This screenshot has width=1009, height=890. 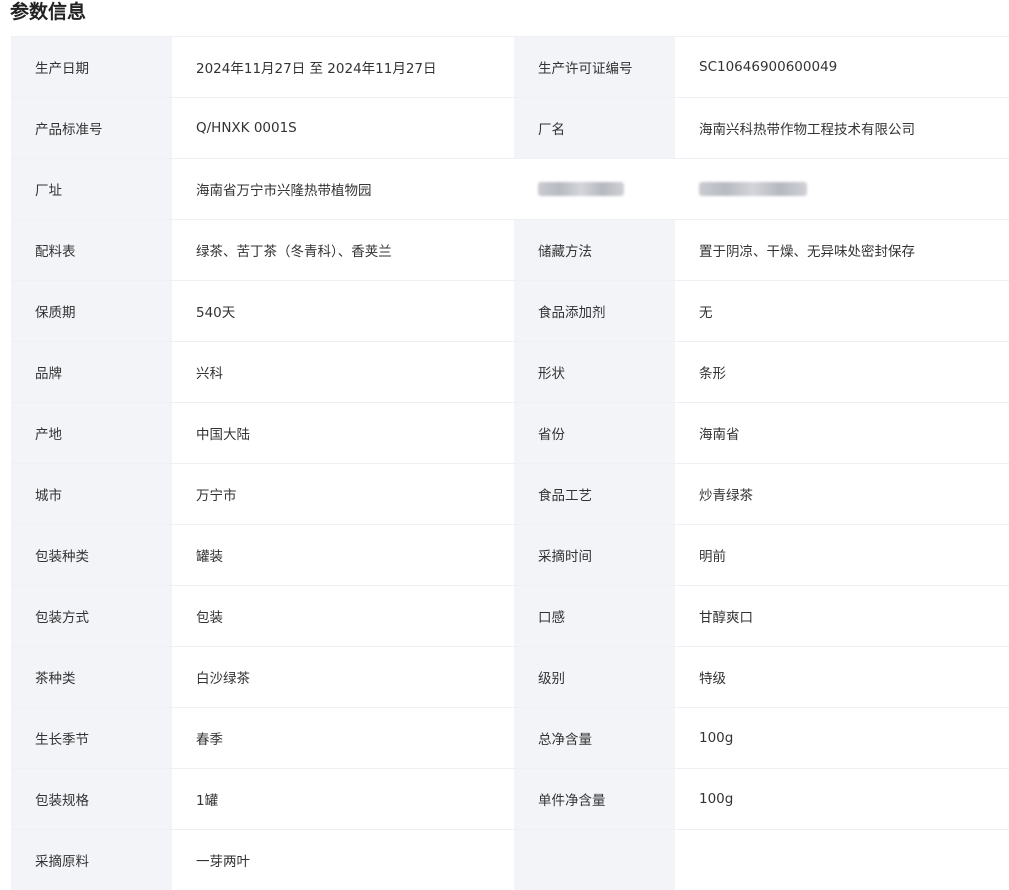 I want to click on param-label: 总净含量, so click(x=594, y=738).